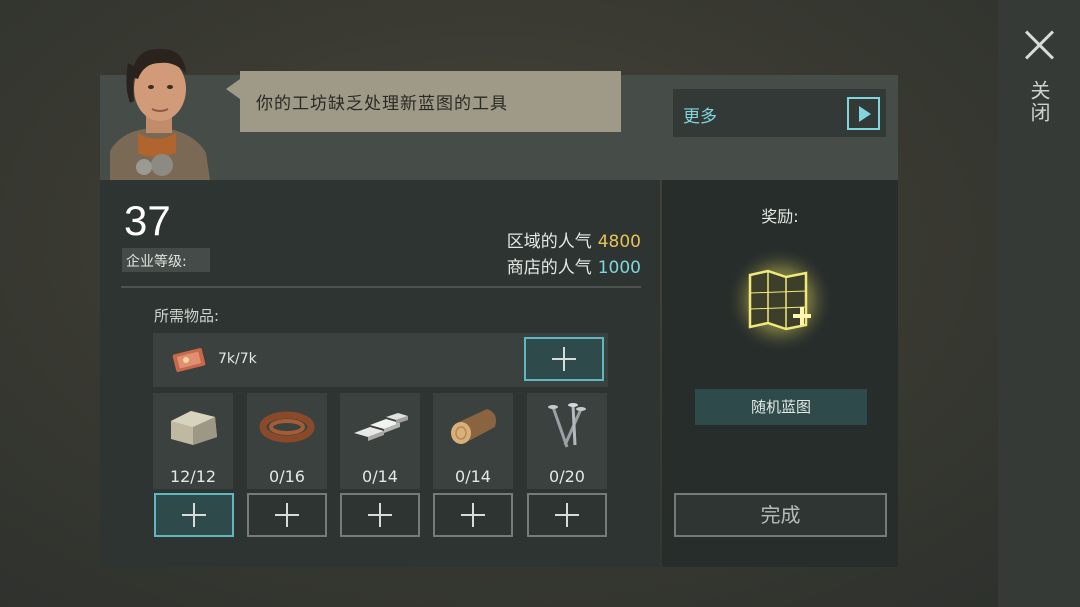  Describe the element at coordinates (567, 515) in the screenshot. I see `add-nails-button` at that location.